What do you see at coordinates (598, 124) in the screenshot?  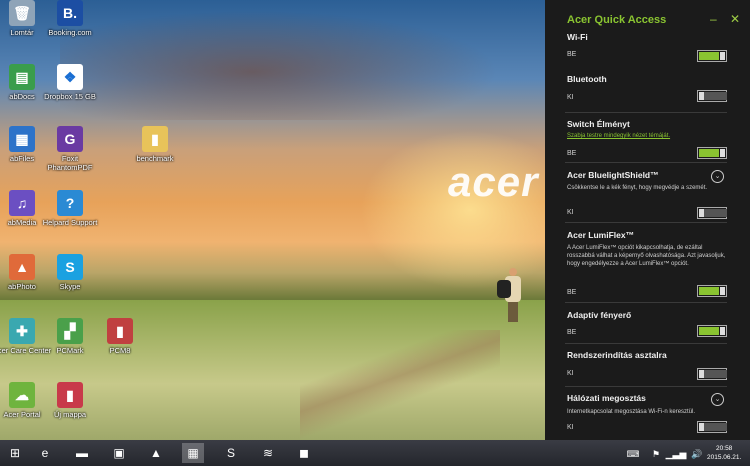 I see `setting-title: Switch Élményt` at bounding box center [598, 124].